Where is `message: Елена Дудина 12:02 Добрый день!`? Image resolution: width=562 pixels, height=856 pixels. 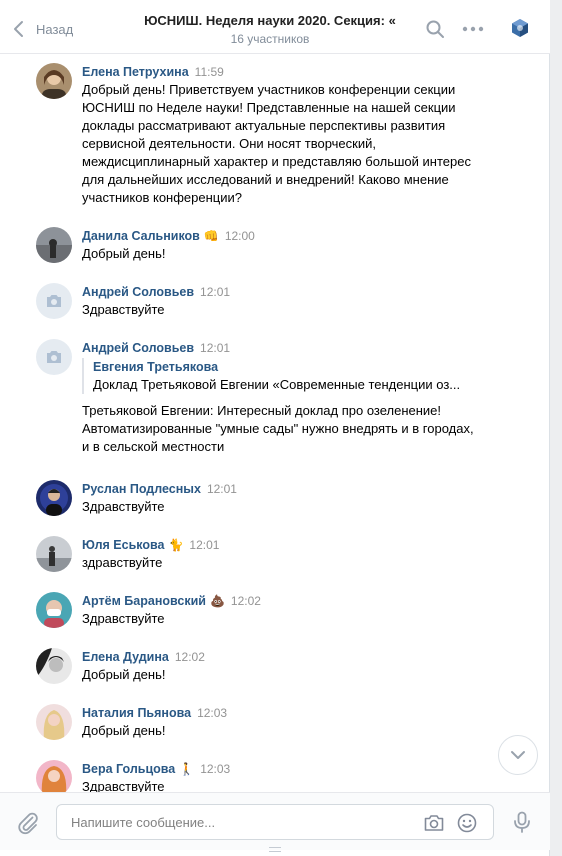
message: Елена Дудина 12:02 Добрый день! is located at coordinates (271, 668).